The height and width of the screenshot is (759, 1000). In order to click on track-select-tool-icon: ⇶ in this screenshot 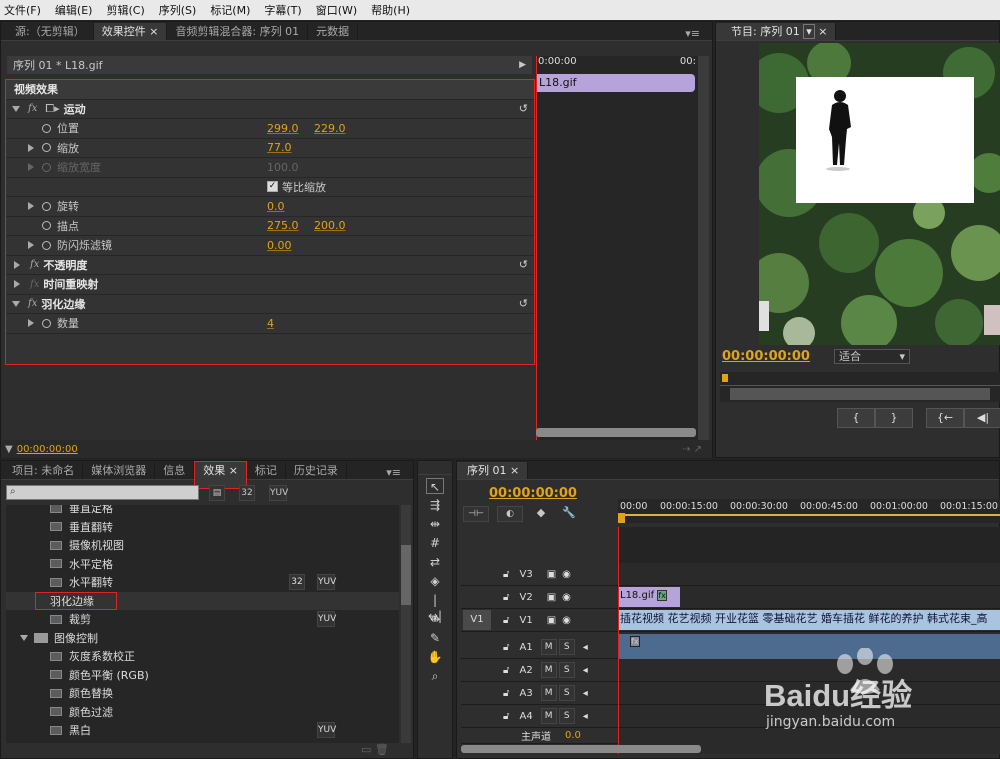, I will do `click(435, 505)`.